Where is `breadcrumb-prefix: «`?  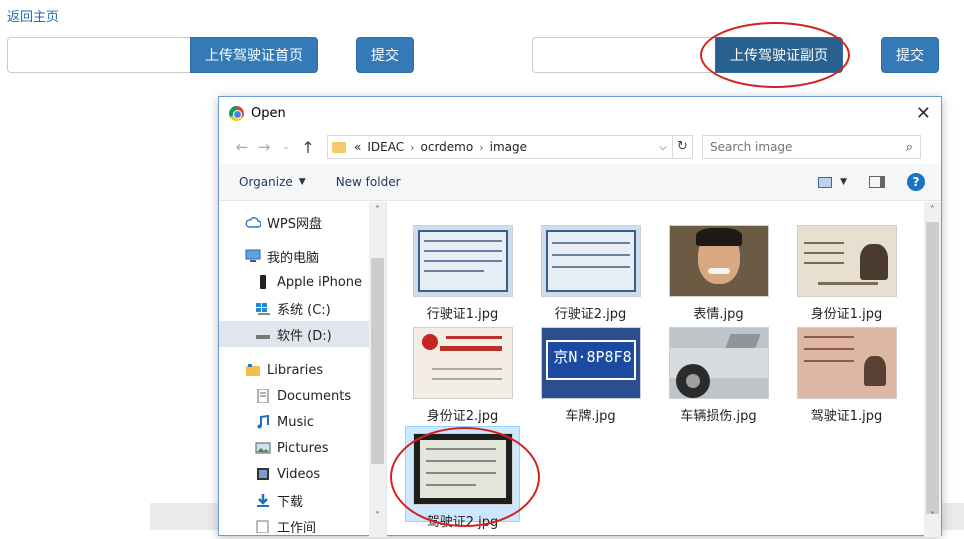
breadcrumb-prefix: « is located at coordinates (357, 147).